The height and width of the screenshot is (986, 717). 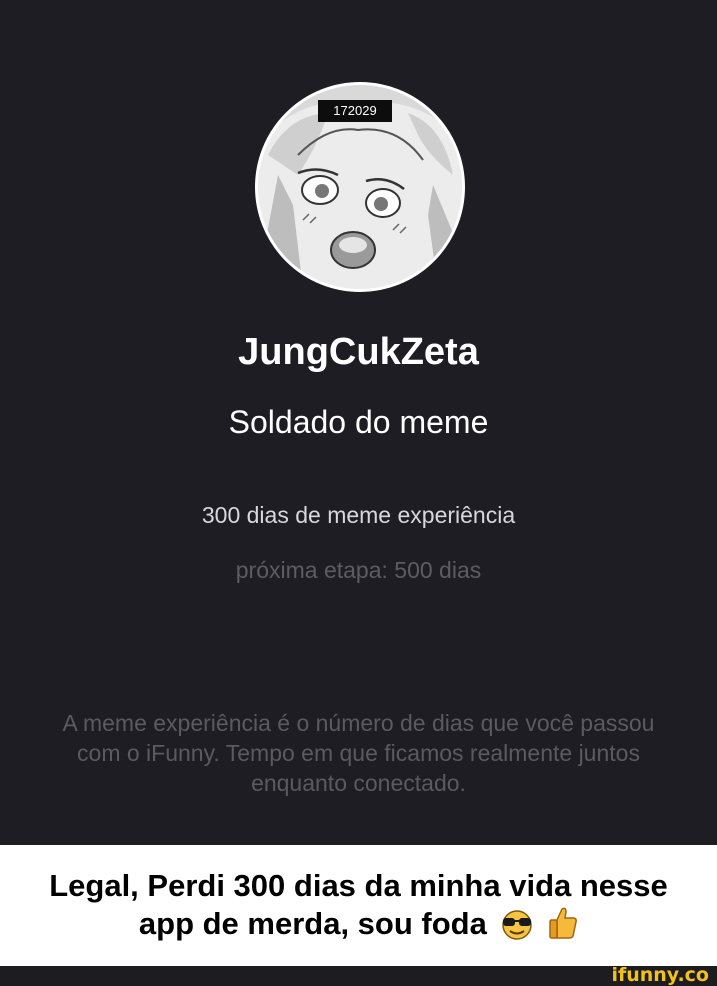 I want to click on avatar-id-badge: 172029, so click(x=355, y=111).